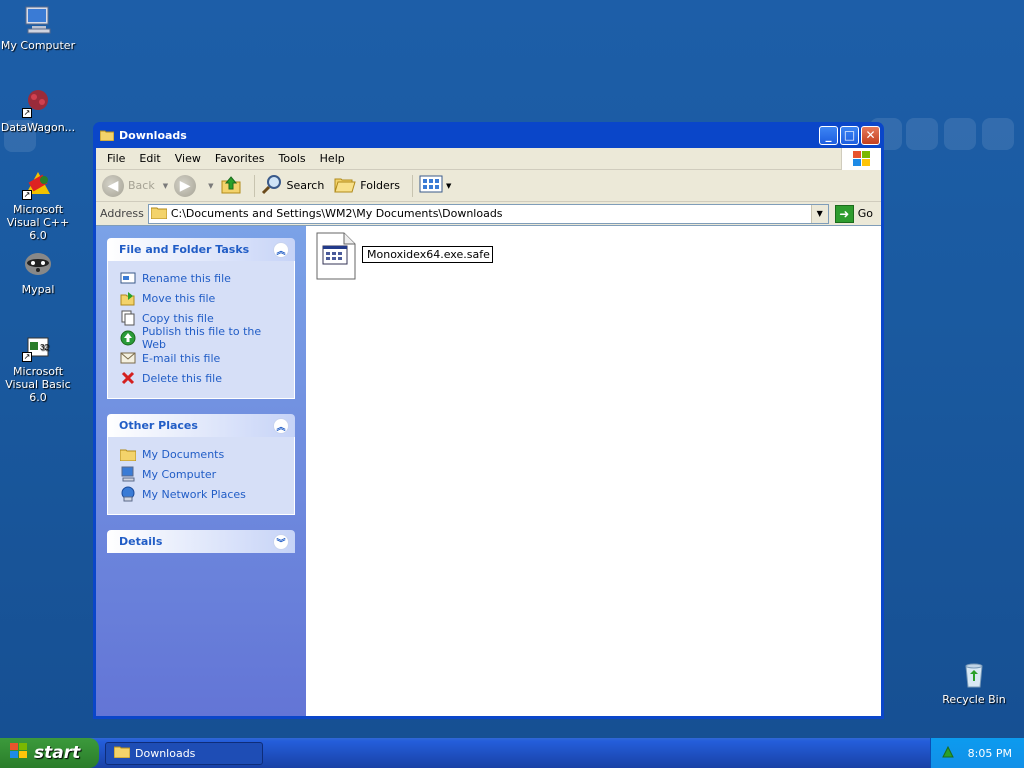  What do you see at coordinates (488, 135) in the screenshot?
I see `window-titlebar: Downloads _ □ ✕` at bounding box center [488, 135].